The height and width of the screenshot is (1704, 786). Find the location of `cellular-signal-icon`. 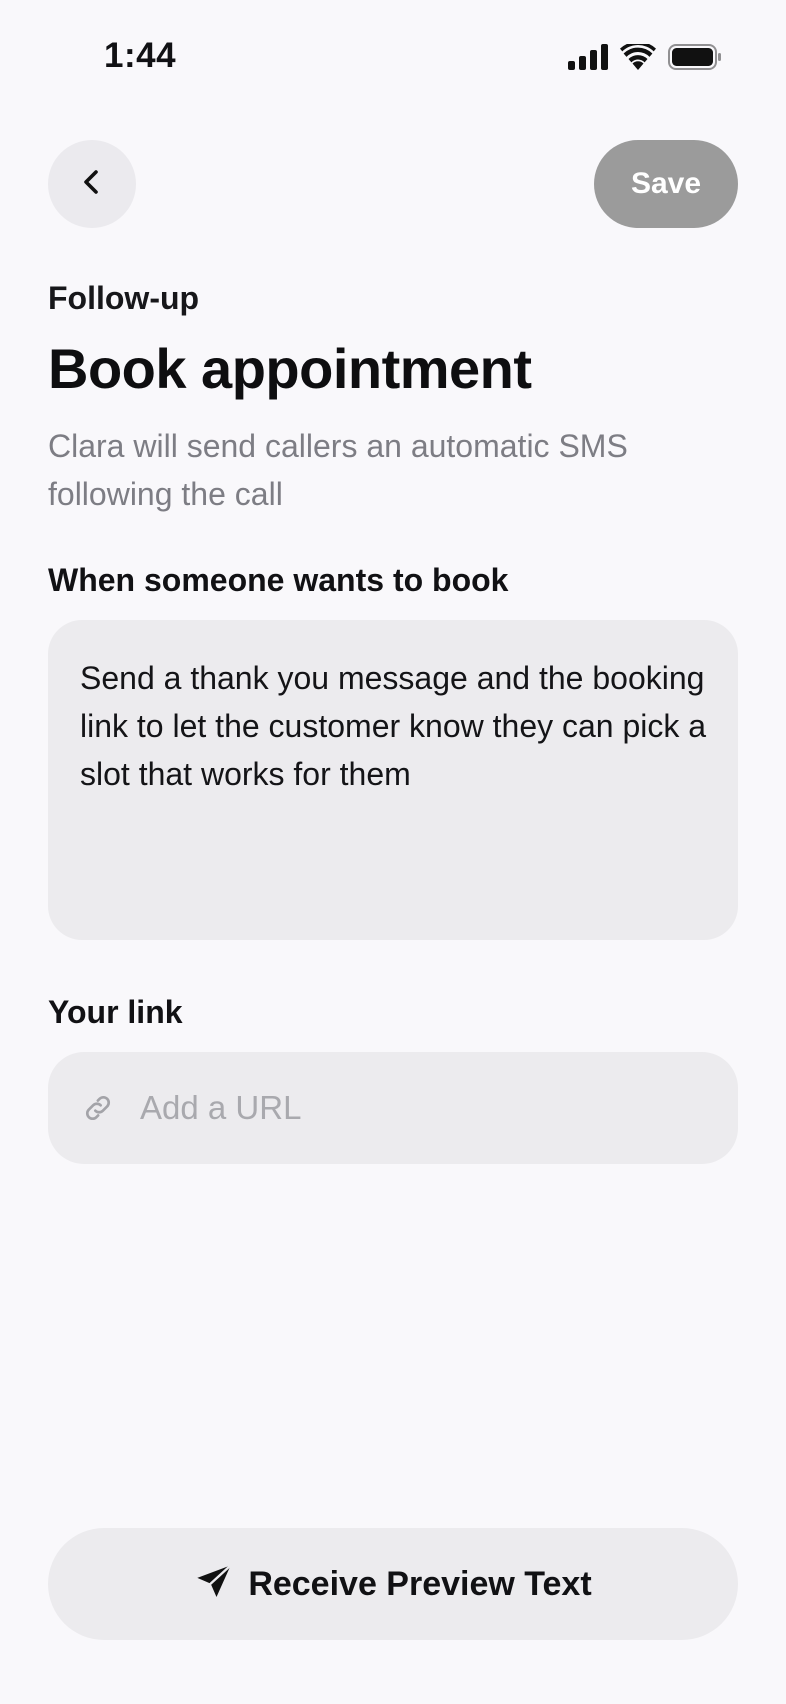

cellular-signal-icon is located at coordinates (588, 59).